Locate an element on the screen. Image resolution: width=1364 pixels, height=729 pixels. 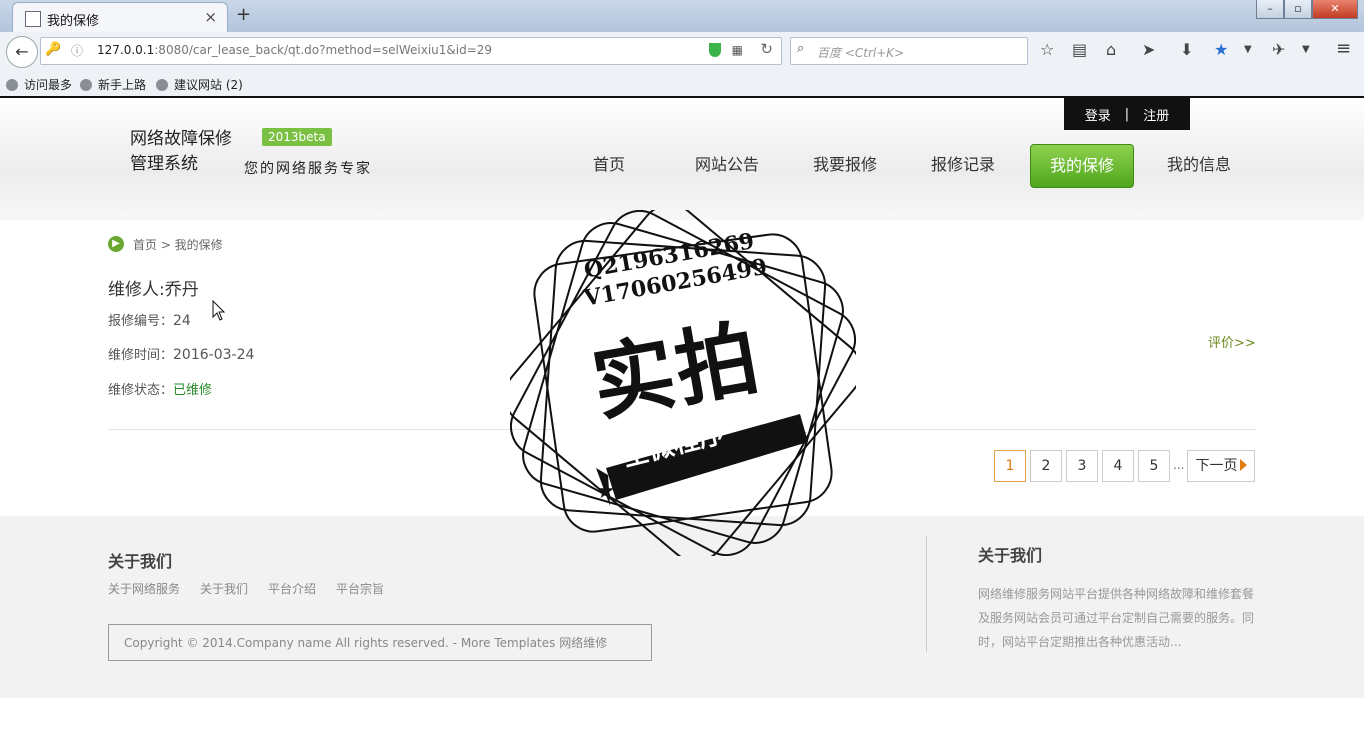
minimize-icon: – is located at coordinates (1270, 9).